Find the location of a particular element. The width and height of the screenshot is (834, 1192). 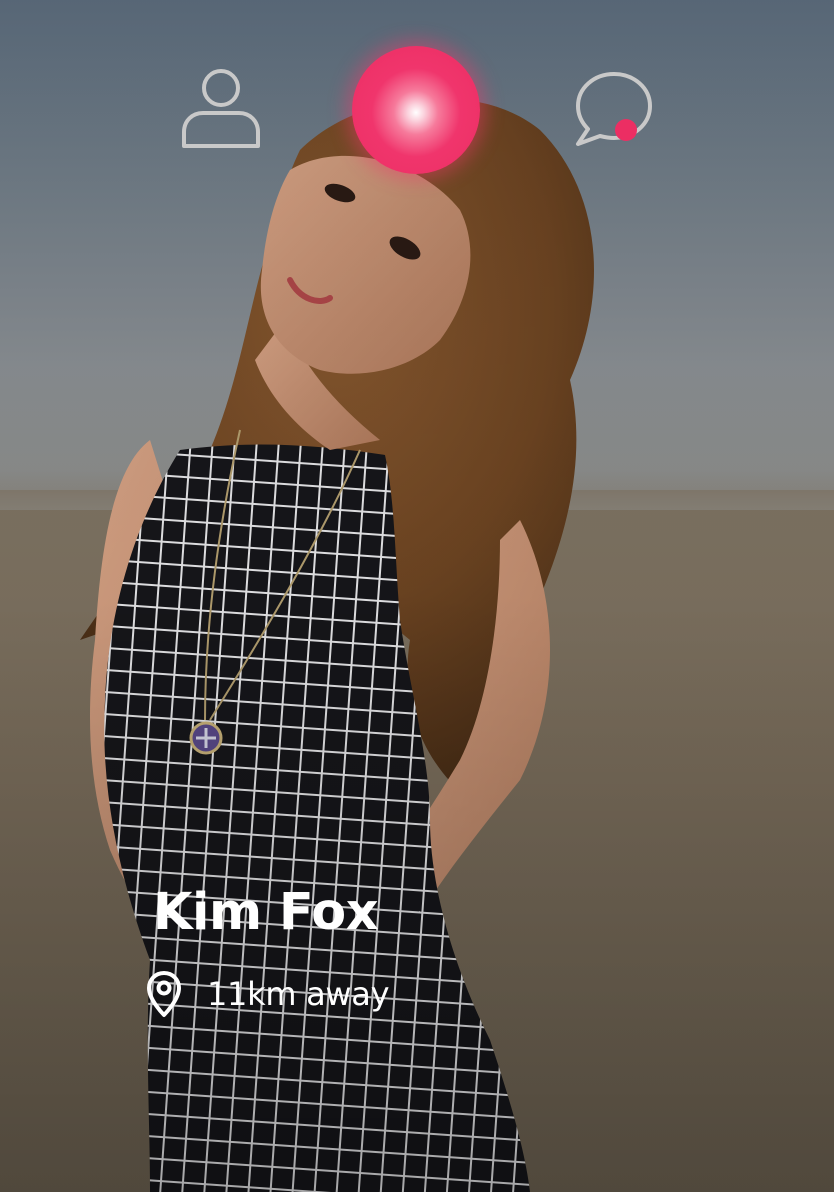

location-row: 11km away is located at coordinates (267, 994).